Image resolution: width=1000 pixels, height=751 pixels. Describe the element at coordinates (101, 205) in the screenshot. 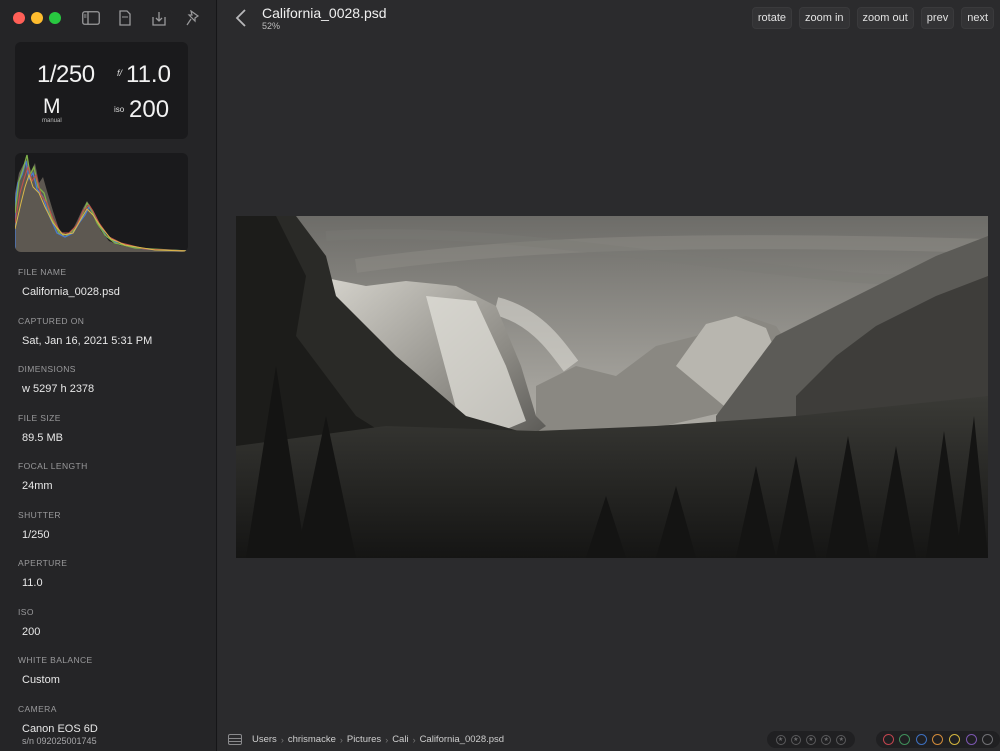

I see `histogram-luminance` at that location.